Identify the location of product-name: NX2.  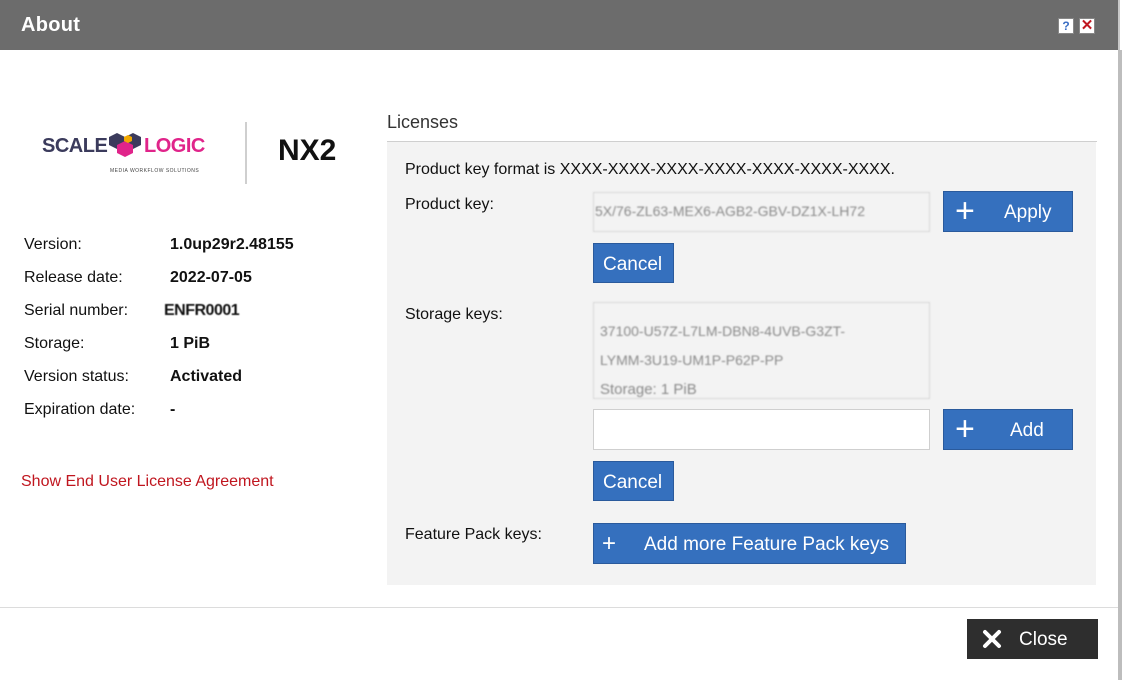
(307, 150).